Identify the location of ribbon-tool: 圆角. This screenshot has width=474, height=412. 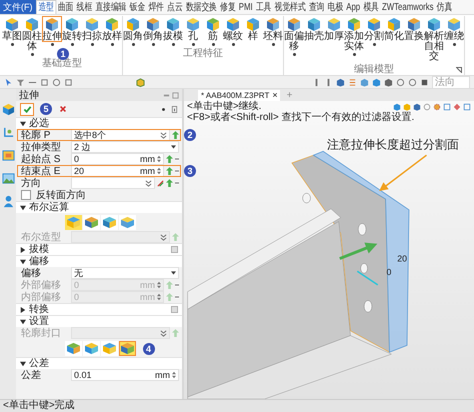
(133, 29).